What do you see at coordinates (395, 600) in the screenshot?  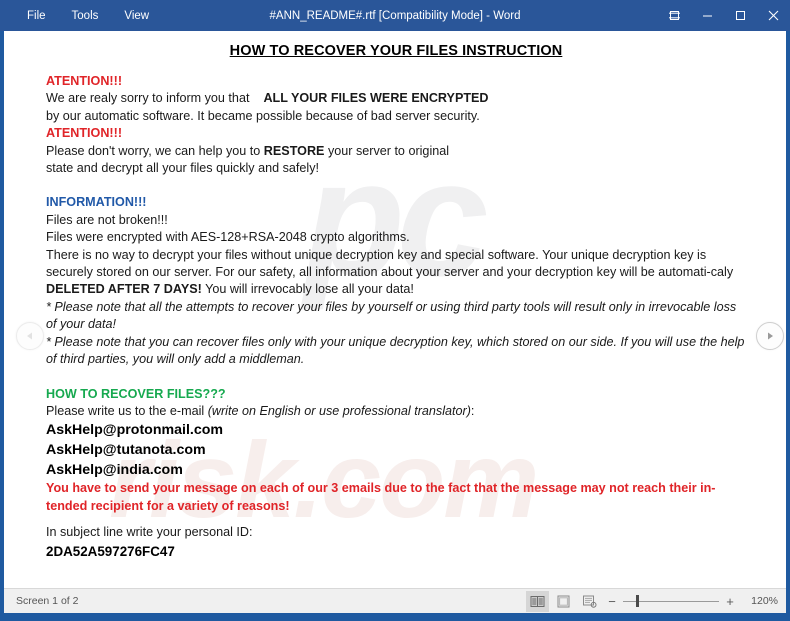 I see `status-bar: Screen 1 of 2 − + 120%` at bounding box center [395, 600].